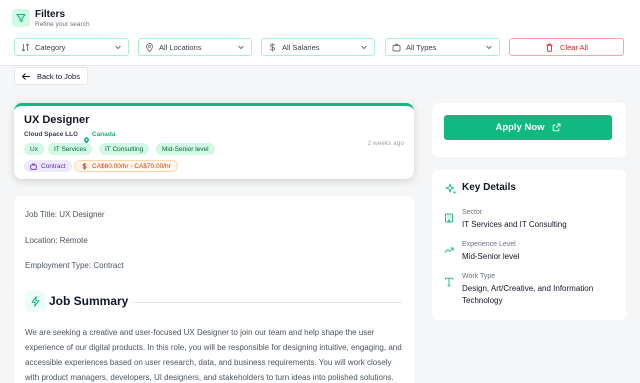 The height and width of the screenshot is (383, 640). Describe the element at coordinates (104, 134) in the screenshot. I see `job-location: Canada` at that location.